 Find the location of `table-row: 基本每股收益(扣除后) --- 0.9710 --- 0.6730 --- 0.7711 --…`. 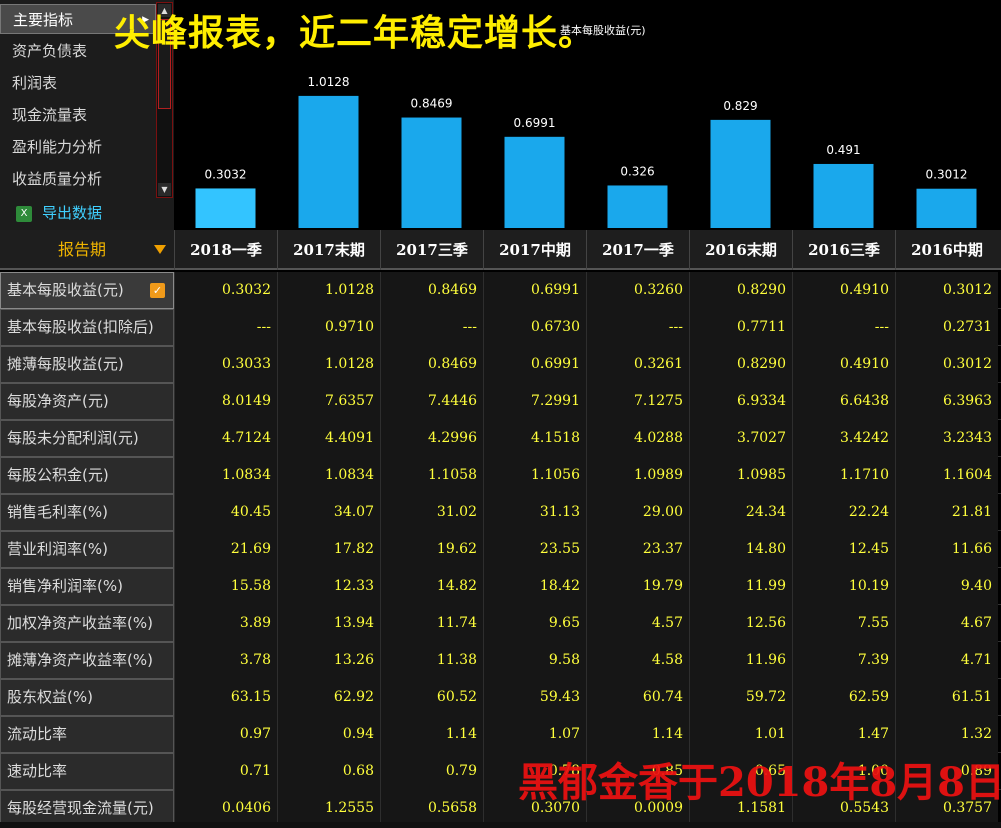

table-row: 基本每股收益(扣除后) --- 0.9710 --- 0.6730 --- 0.7711 --… is located at coordinates (500, 327).